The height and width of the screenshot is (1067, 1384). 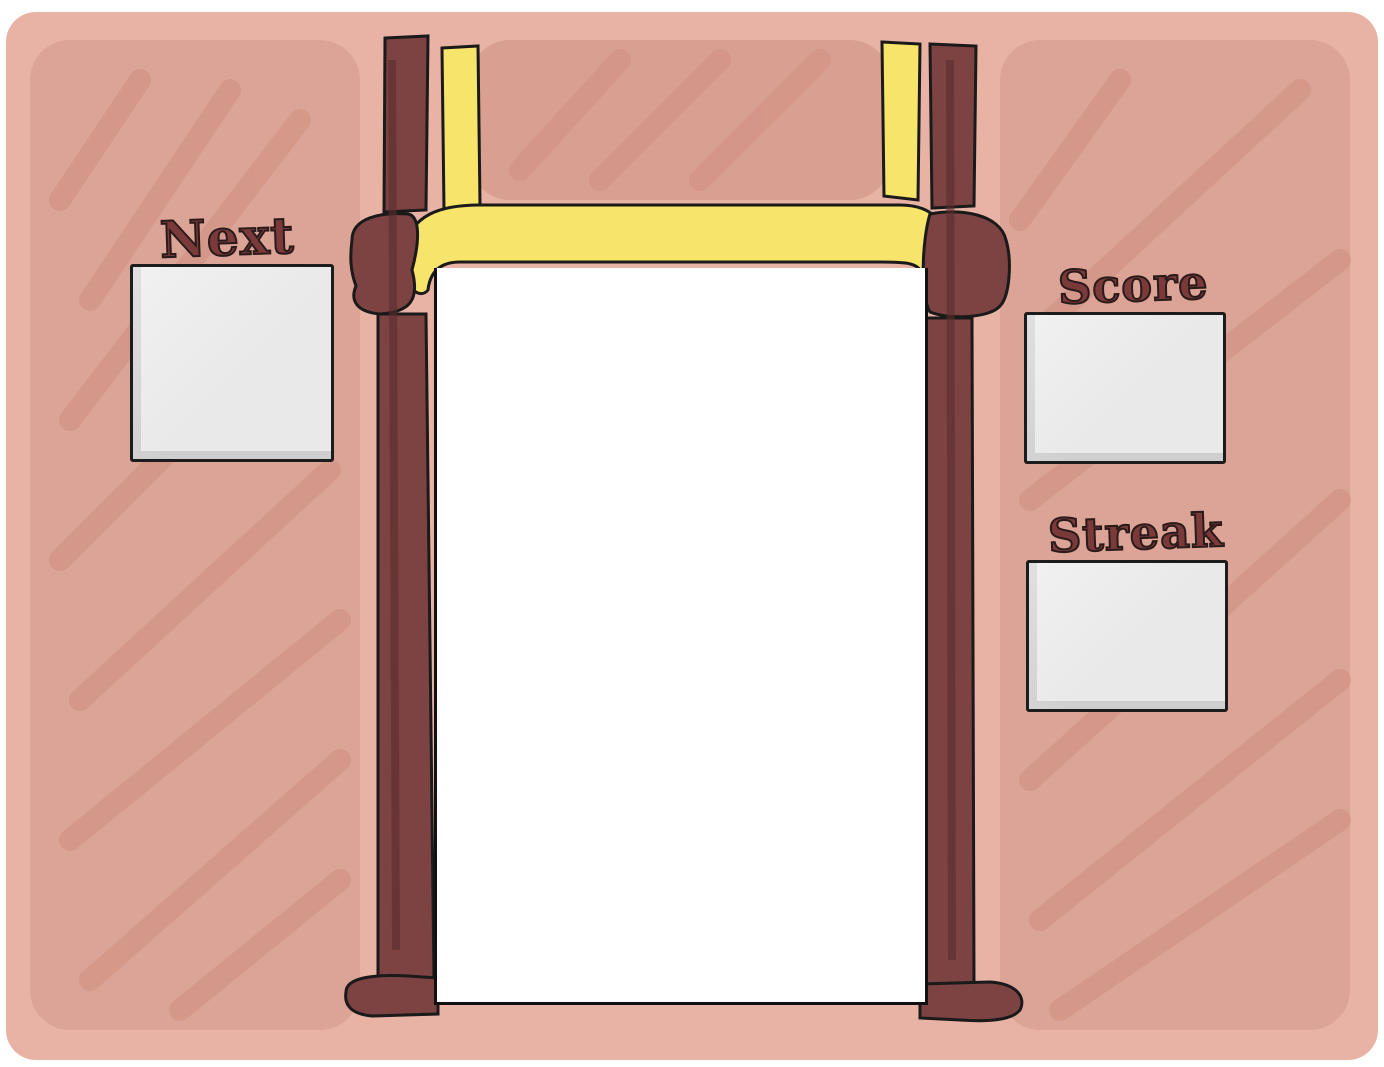 I want to click on score-panel, so click(x=1125, y=388).